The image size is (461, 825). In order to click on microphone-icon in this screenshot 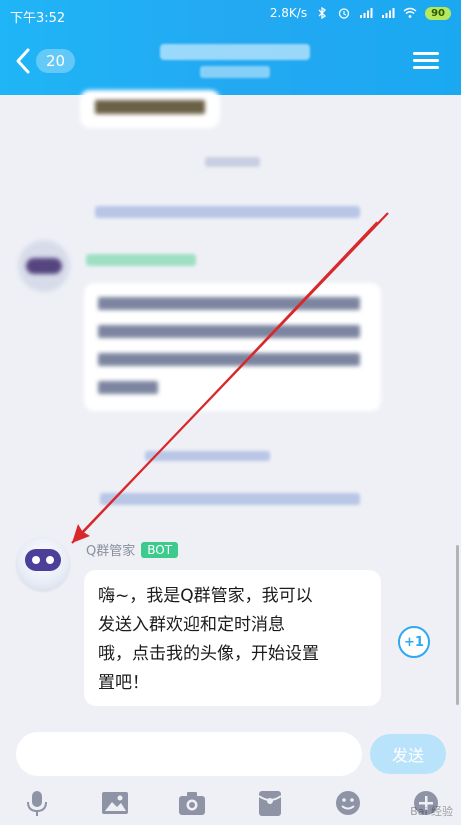, I will do `click(37, 803)`.